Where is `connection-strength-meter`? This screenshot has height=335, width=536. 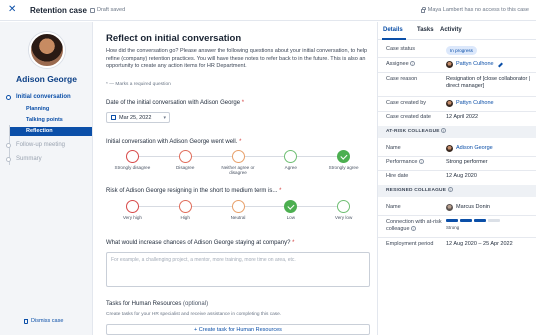 connection-strength-meter is located at coordinates (490, 220).